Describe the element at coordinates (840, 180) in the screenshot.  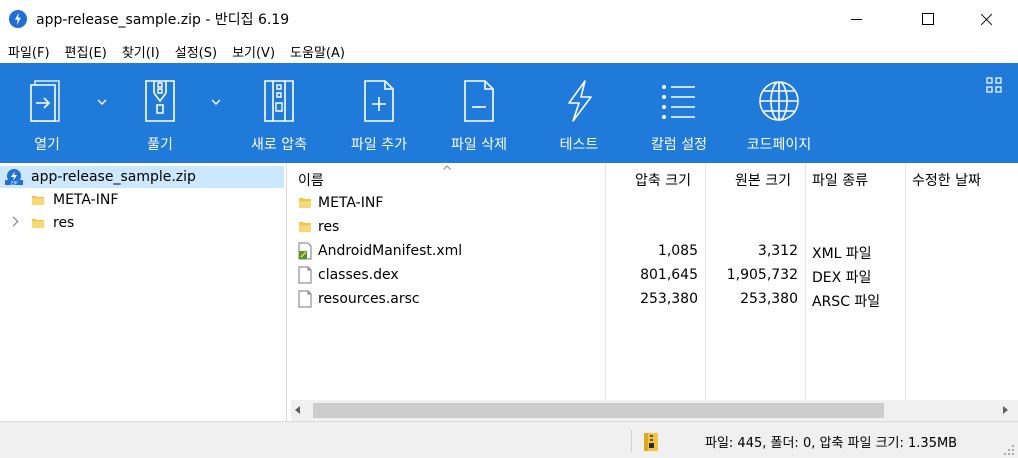
I see `column-header-file-type: 파일 종류` at that location.